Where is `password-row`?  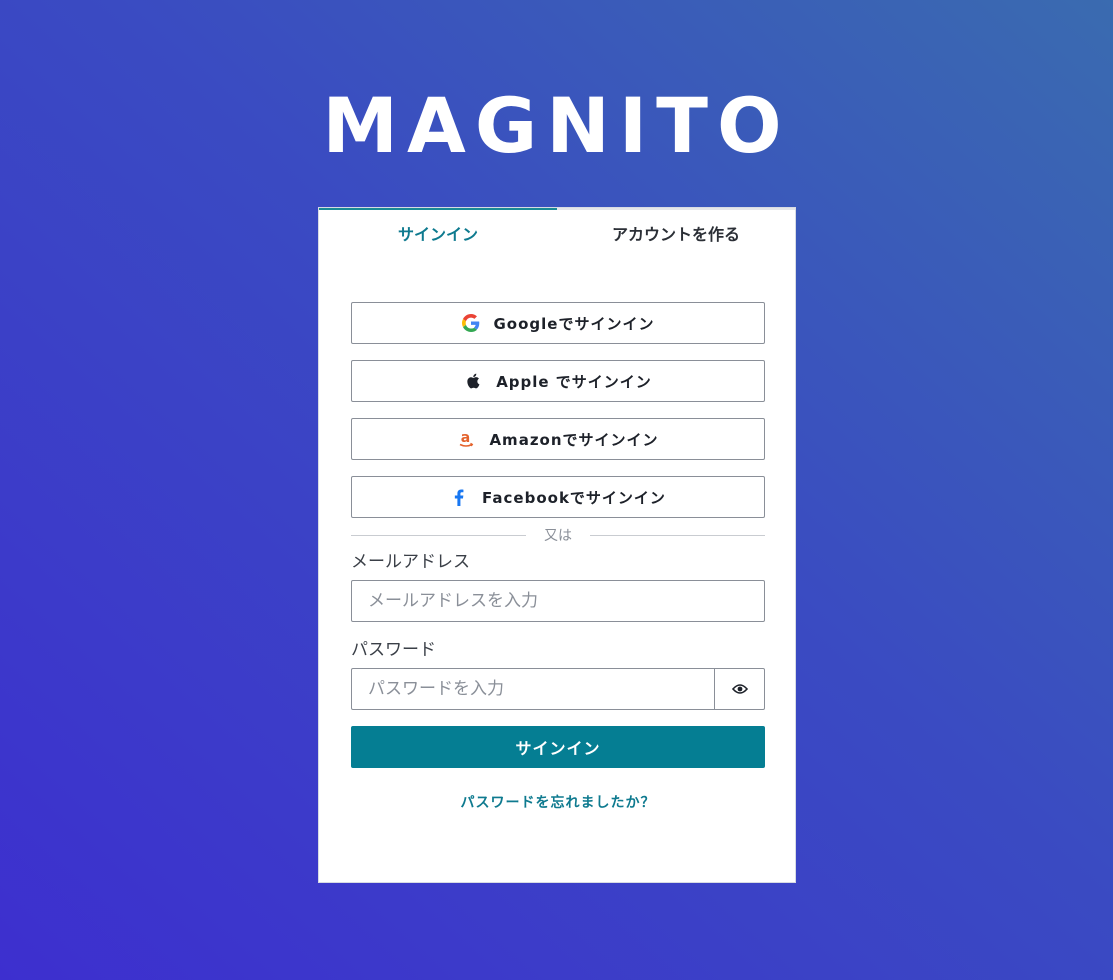 password-row is located at coordinates (558, 689).